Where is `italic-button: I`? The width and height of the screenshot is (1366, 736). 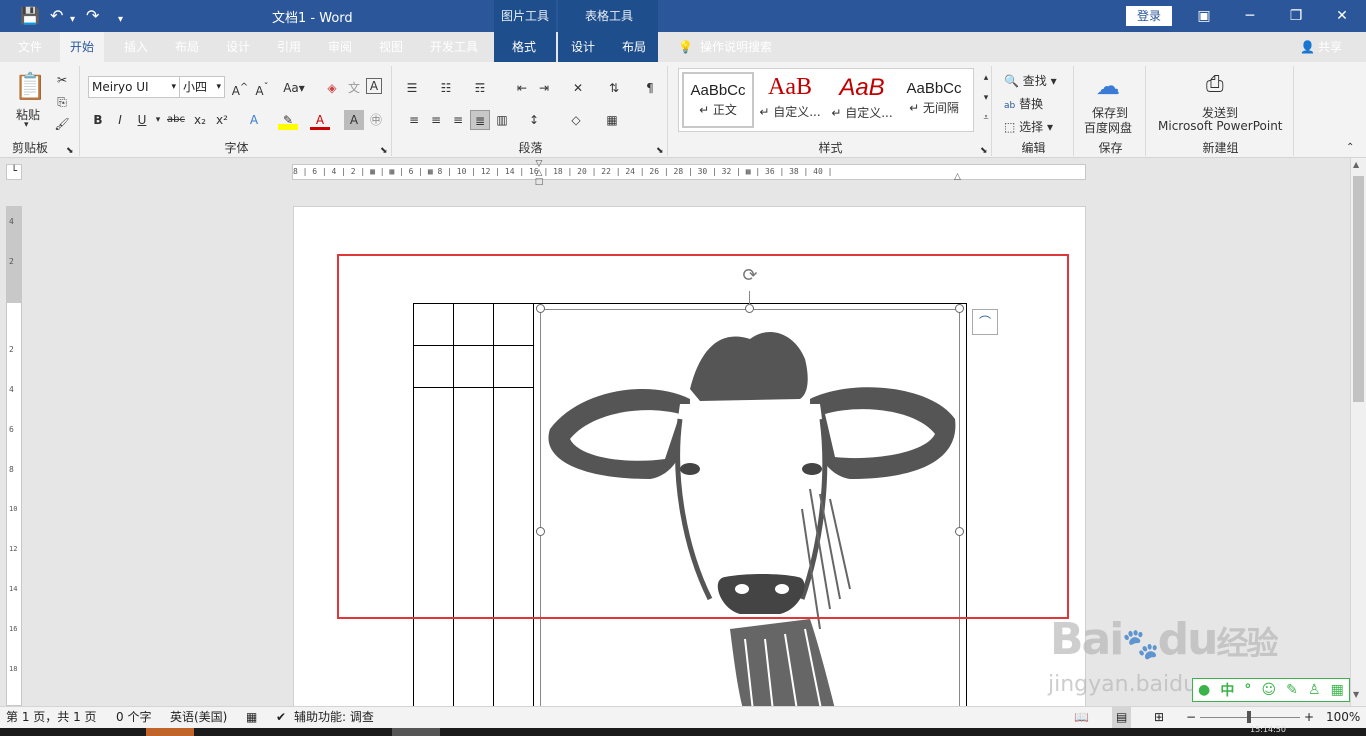
italic-button: I is located at coordinates (120, 120).